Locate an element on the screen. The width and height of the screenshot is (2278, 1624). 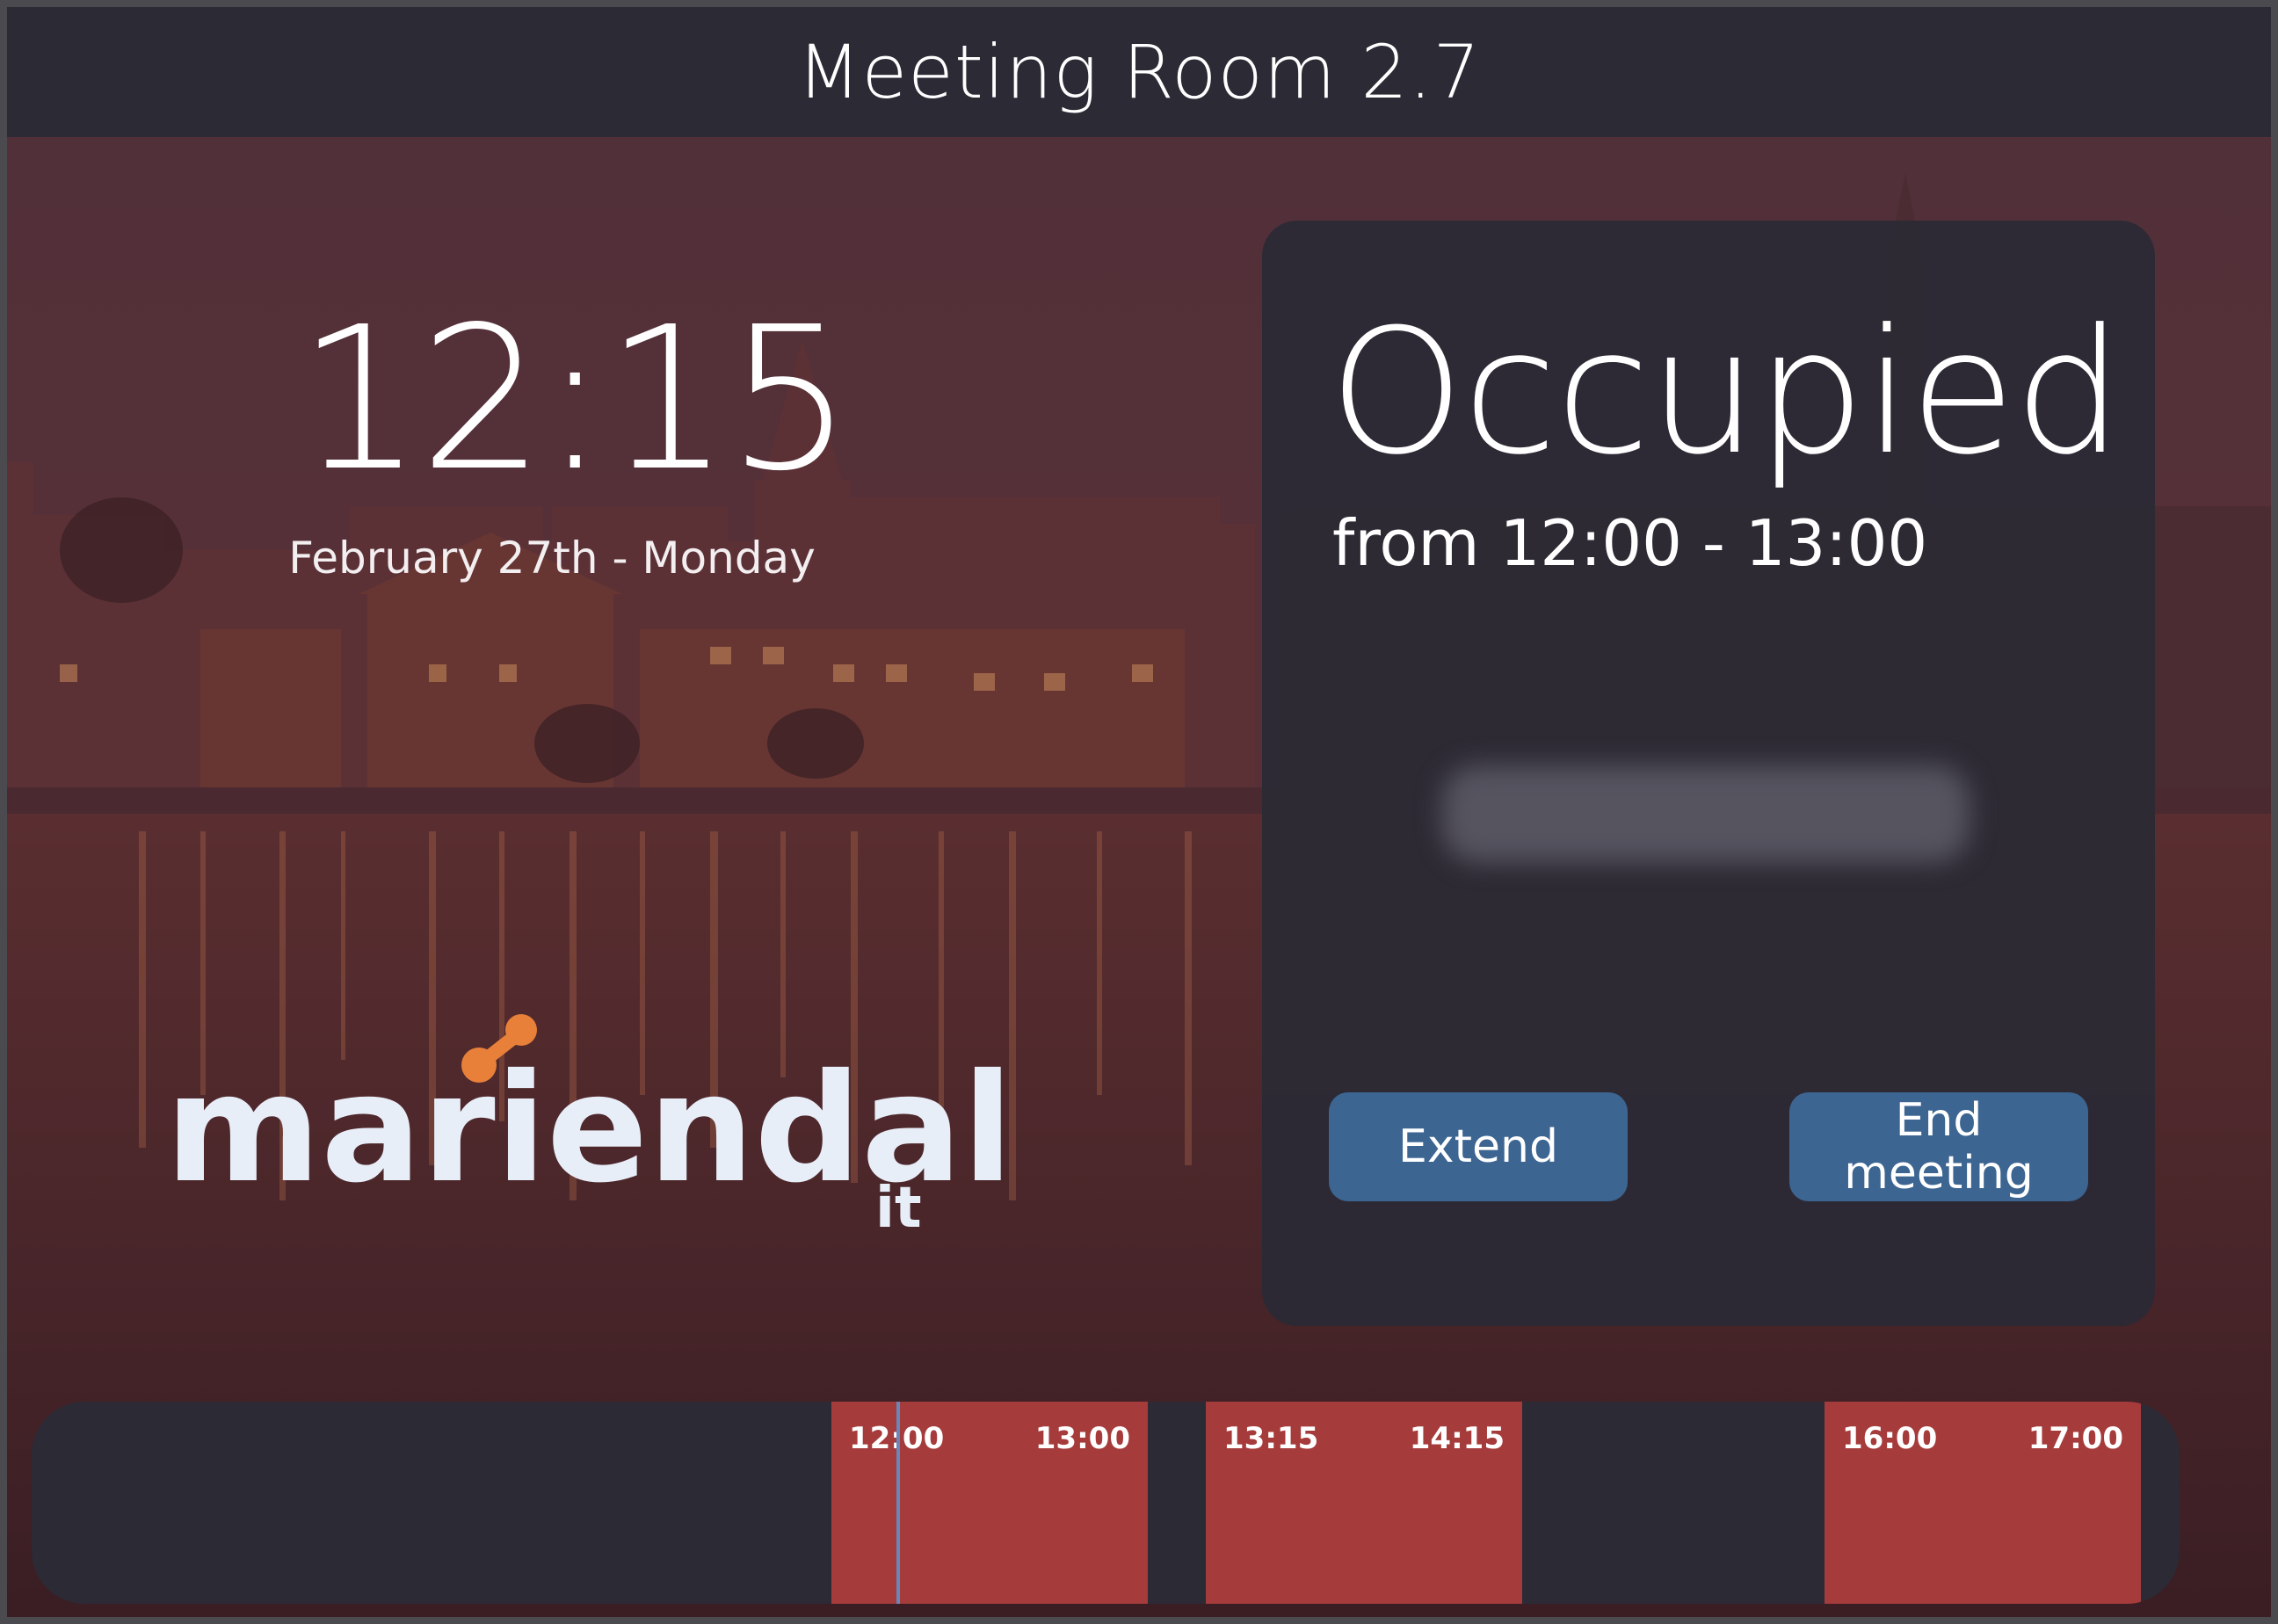
room-status: Occupied is located at coordinates (1726, 393).